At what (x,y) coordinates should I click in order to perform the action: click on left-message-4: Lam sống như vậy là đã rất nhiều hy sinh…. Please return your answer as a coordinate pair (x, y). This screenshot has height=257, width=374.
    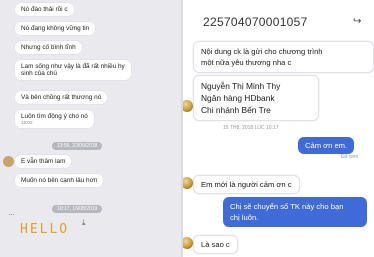
    Looking at the image, I should click on (73, 70).